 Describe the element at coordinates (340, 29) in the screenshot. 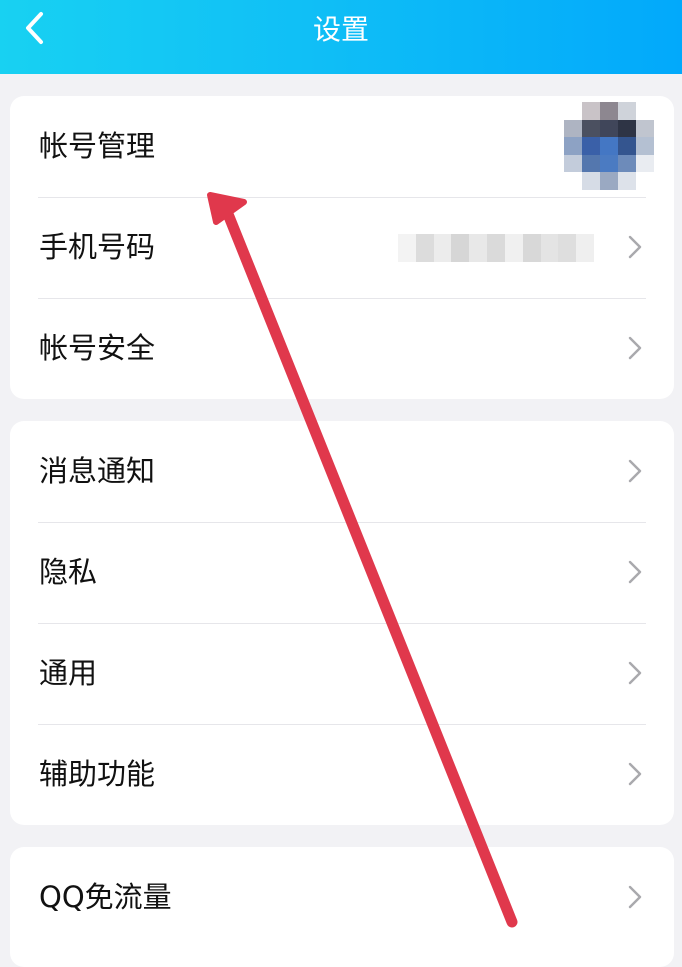

I see `page-title: 设置` at that location.